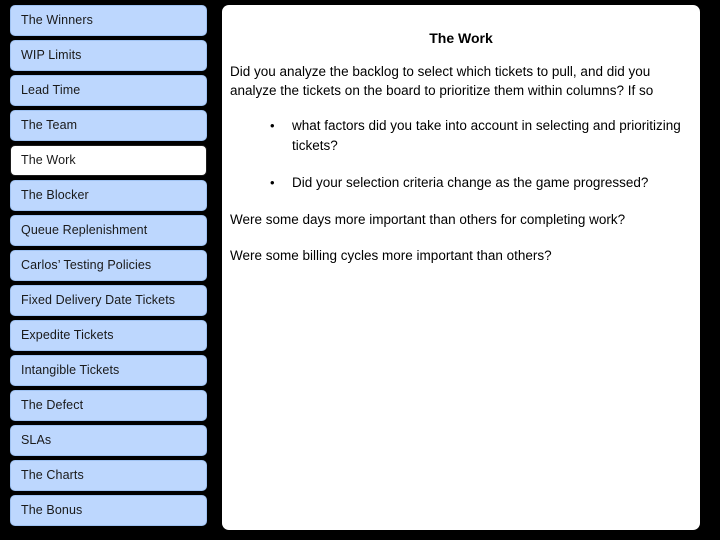  I want to click on sidebar-item-intangible-tickets: Intangible Tickets, so click(108, 370).